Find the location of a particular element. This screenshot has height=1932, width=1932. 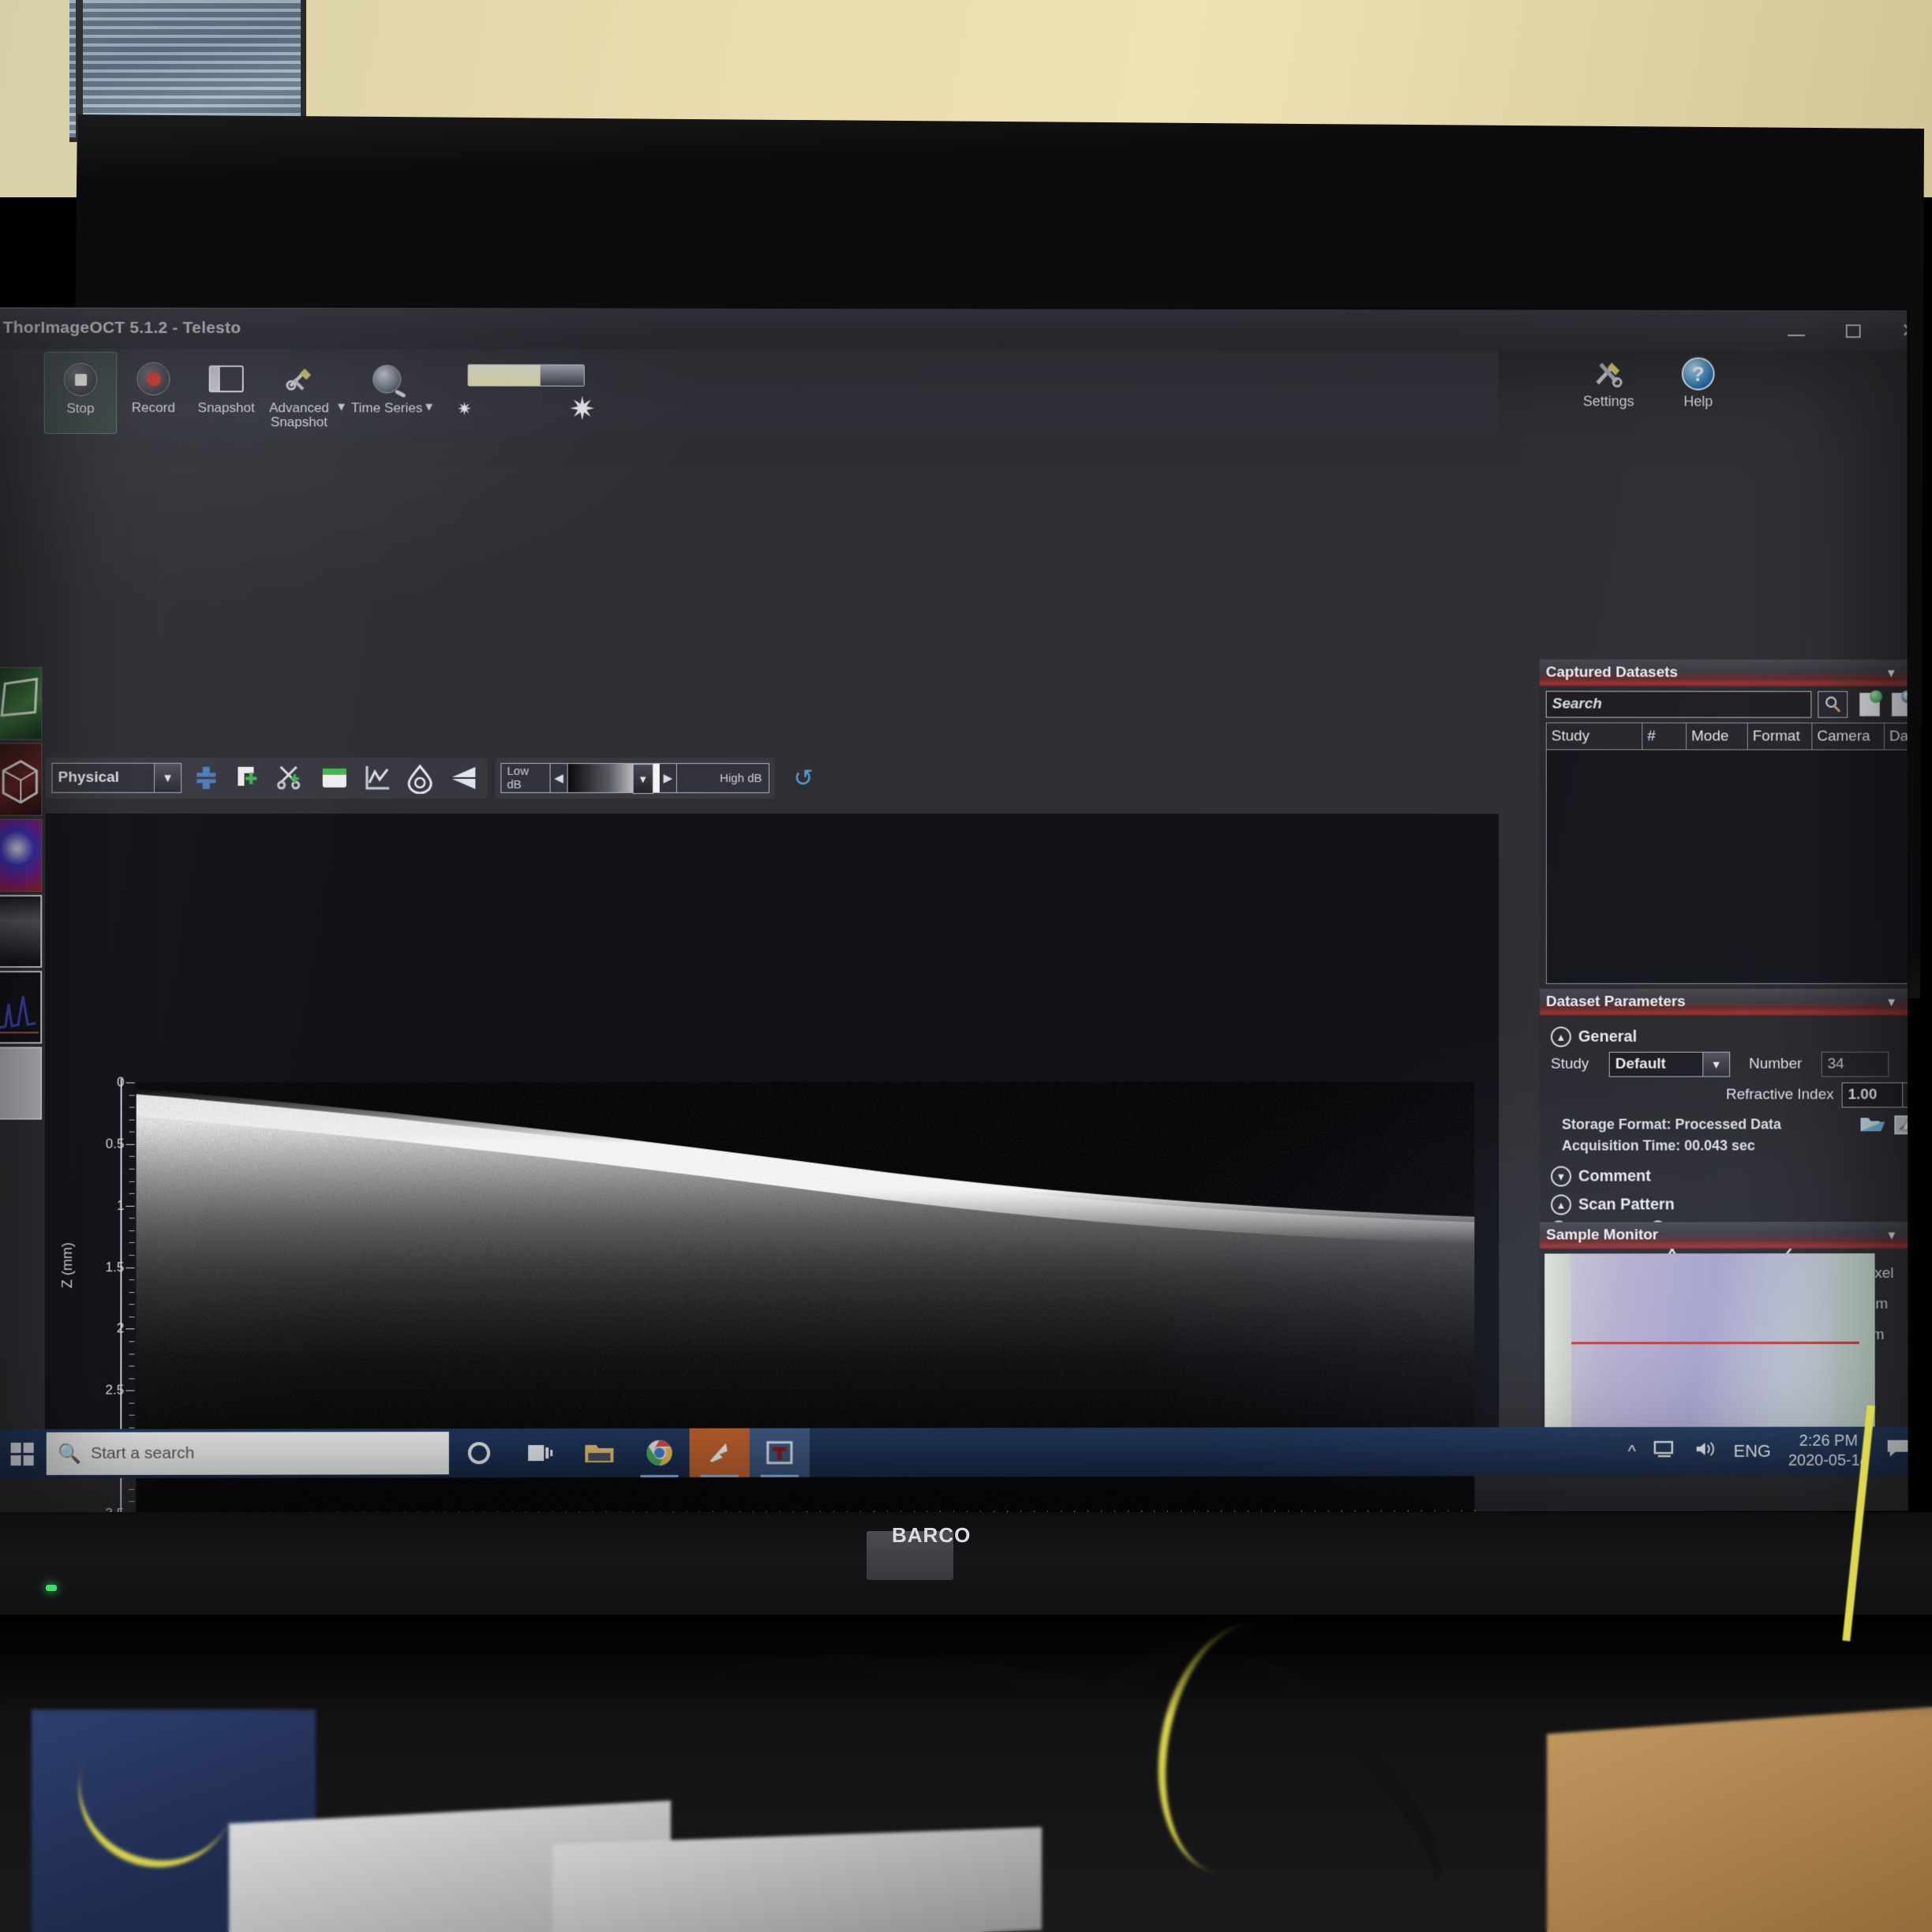

advanced-snapshot-button: Advanced Snapshot is located at coordinates (299, 393).